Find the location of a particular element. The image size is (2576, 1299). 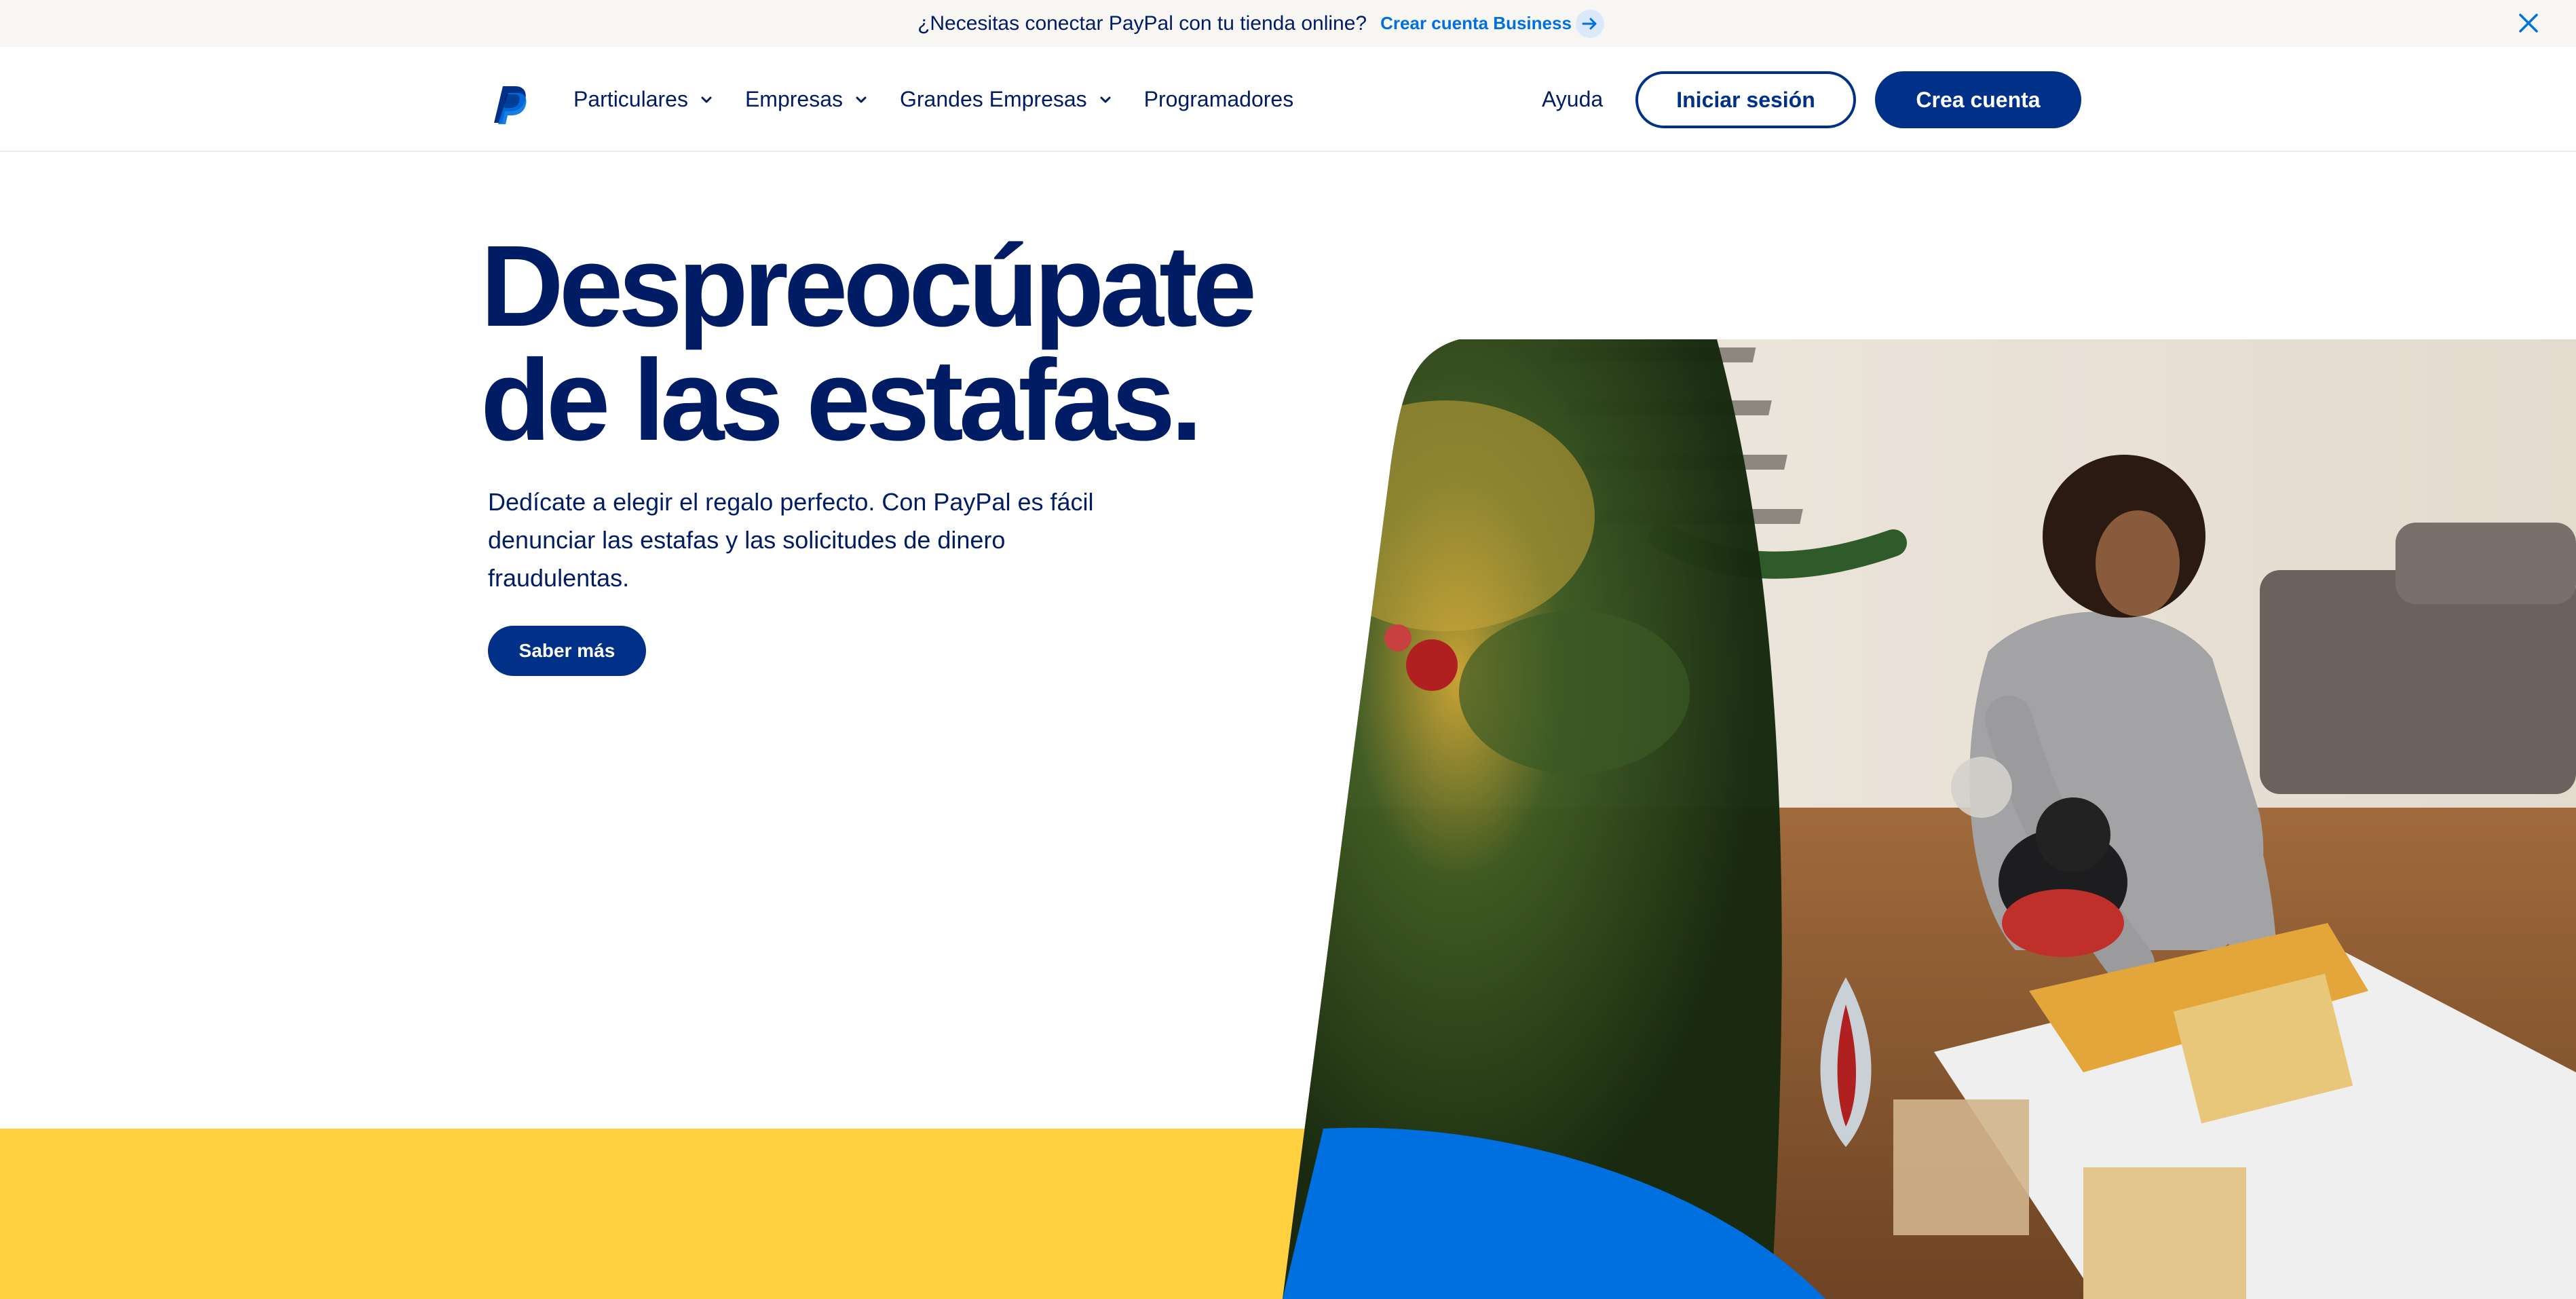

nav-item-label: Empresas is located at coordinates (793, 99).